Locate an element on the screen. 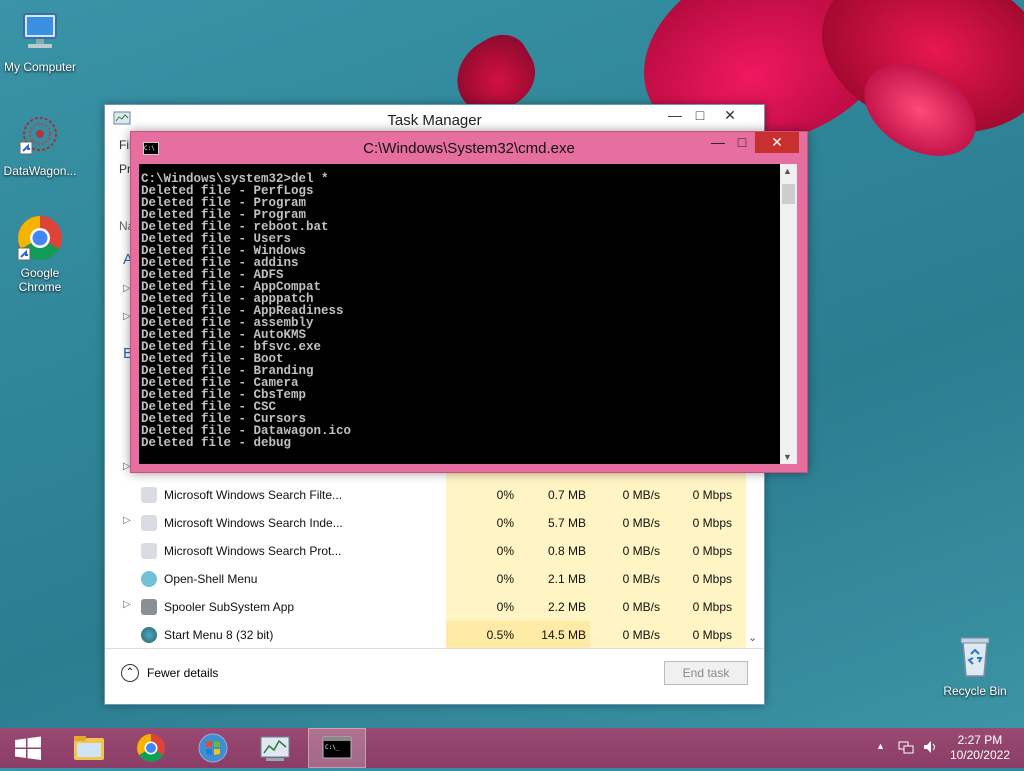 Image resolution: width=1024 pixels, height=771 pixels. process-name: Spooler SubSystem App is located at coordinates (229, 607).